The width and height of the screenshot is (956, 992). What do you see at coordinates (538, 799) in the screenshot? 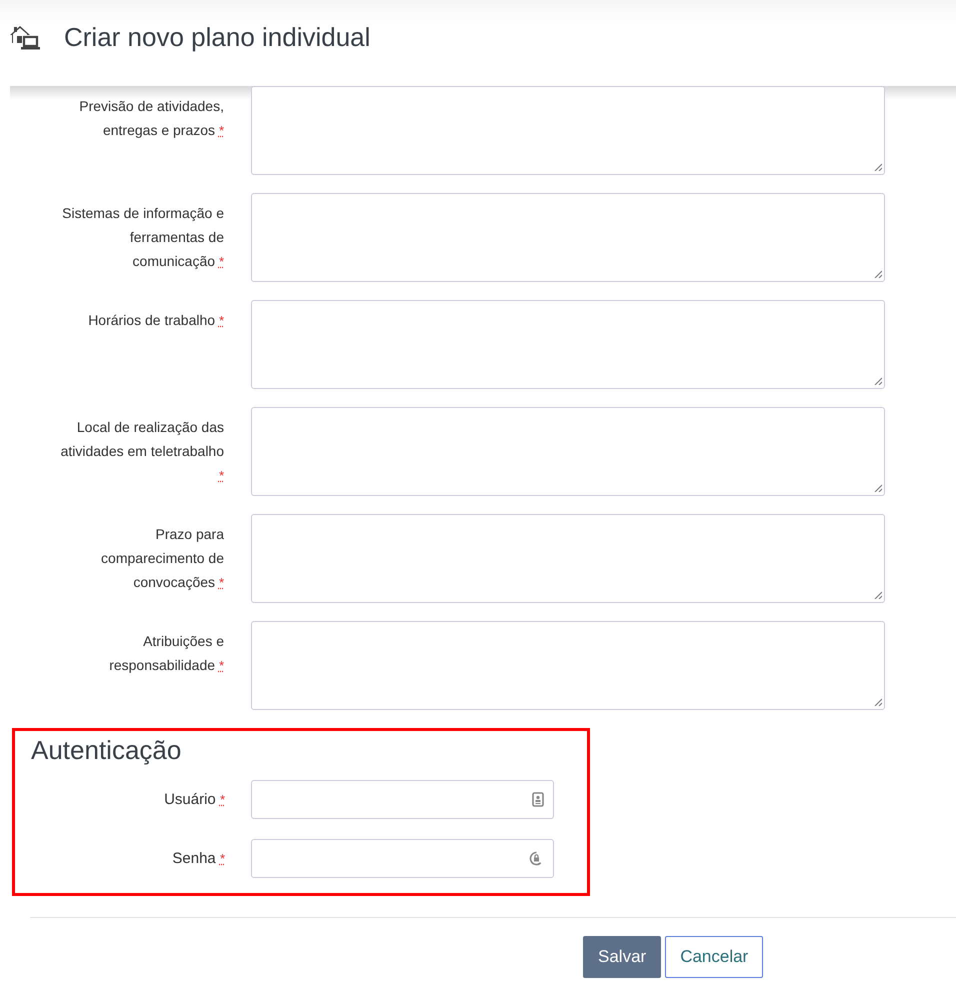
I see `id-card-icon` at bounding box center [538, 799].